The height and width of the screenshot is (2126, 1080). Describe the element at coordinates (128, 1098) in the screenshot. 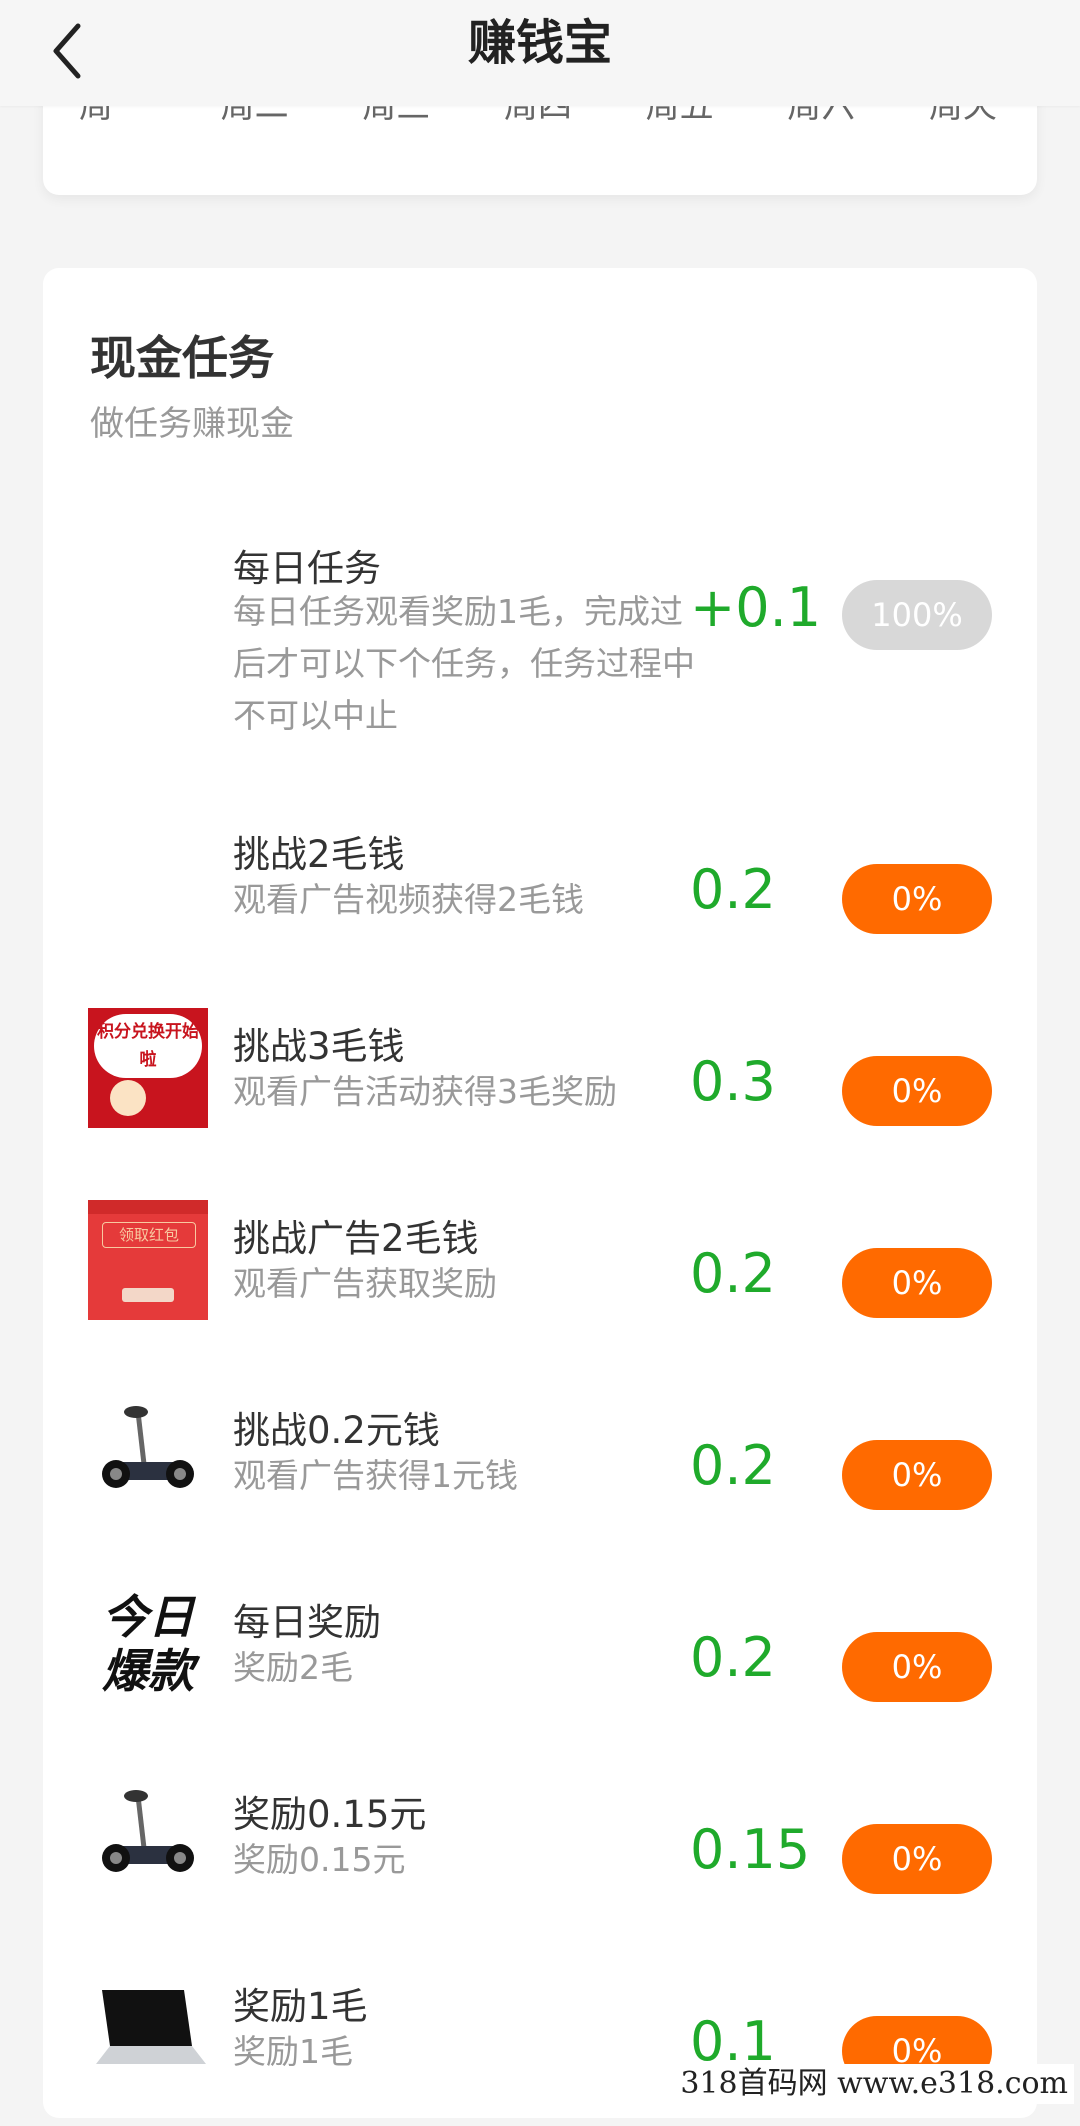

I see `cartoon-figure-icon` at that location.